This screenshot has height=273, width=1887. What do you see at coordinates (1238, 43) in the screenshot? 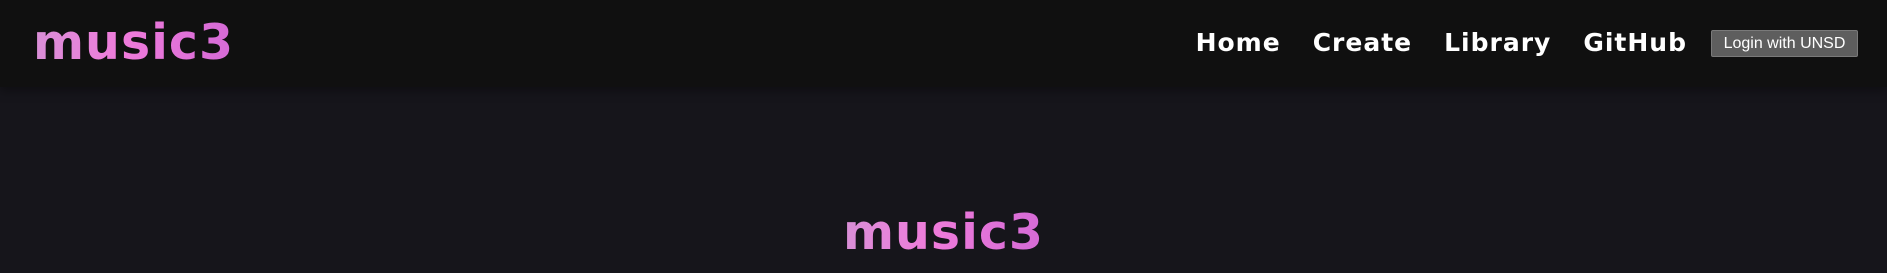
I see `nav-link-home: Home` at bounding box center [1238, 43].